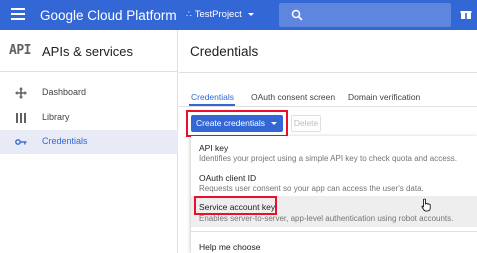 The image size is (477, 253). What do you see at coordinates (237, 123) in the screenshot?
I see `highlight-box-create` at bounding box center [237, 123].